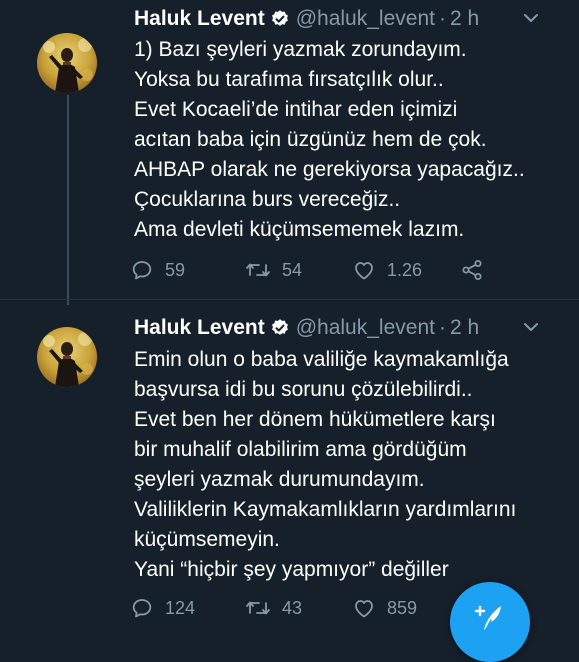 This screenshot has width=579, height=662. What do you see at coordinates (402, 607) in the screenshot?
I see `like-count: 859` at bounding box center [402, 607].